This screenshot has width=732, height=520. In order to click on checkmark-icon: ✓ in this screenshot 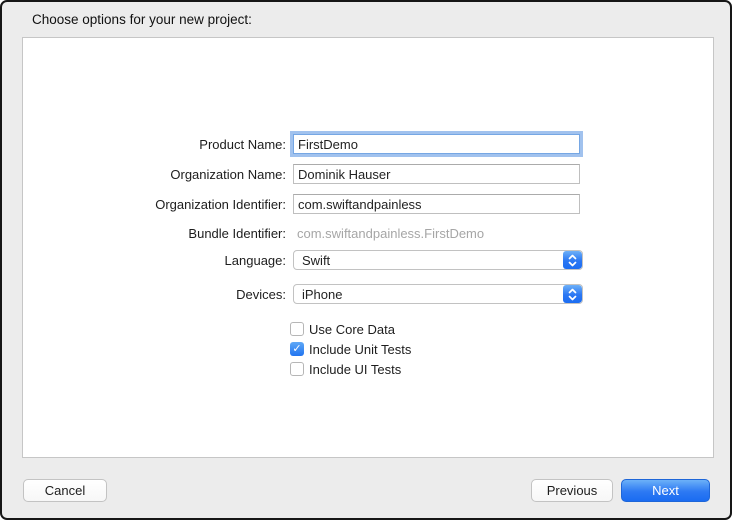, I will do `click(297, 348)`.